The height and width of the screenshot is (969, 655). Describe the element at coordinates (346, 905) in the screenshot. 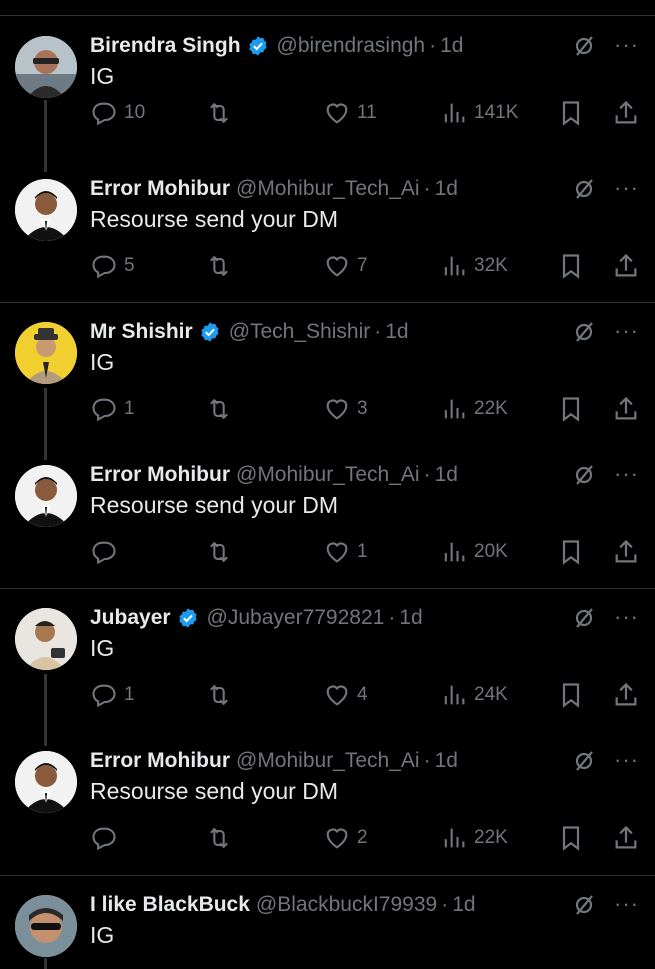

I see `handle: @BlackbuckI79939` at that location.